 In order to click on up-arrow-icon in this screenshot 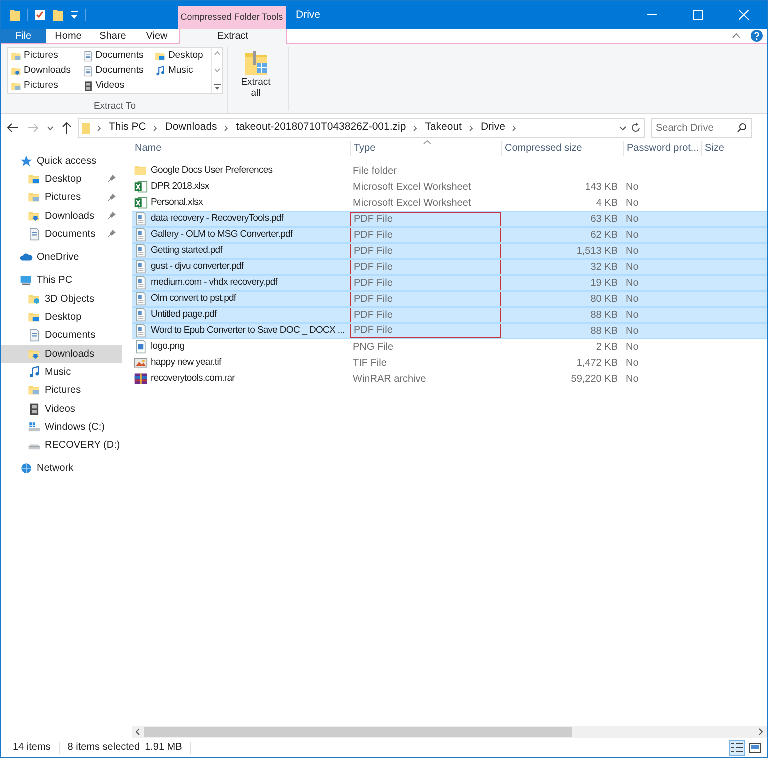, I will do `click(67, 128)`.